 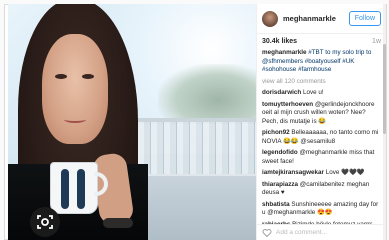 I want to click on photo-face, so click(x=75, y=89).